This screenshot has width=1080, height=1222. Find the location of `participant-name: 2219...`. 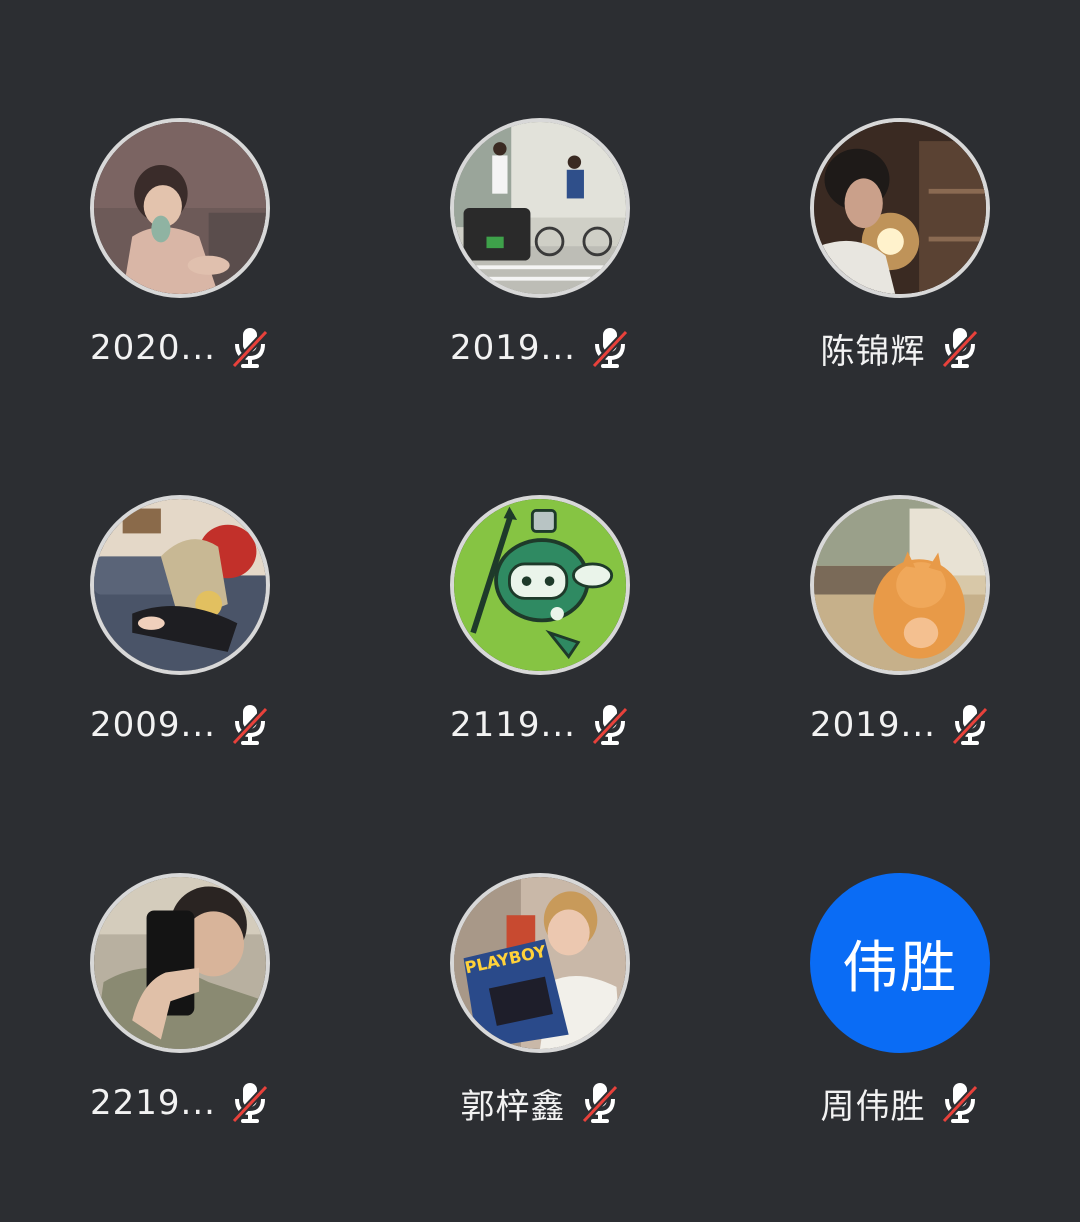

participant-name: 2219... is located at coordinates (153, 1103).